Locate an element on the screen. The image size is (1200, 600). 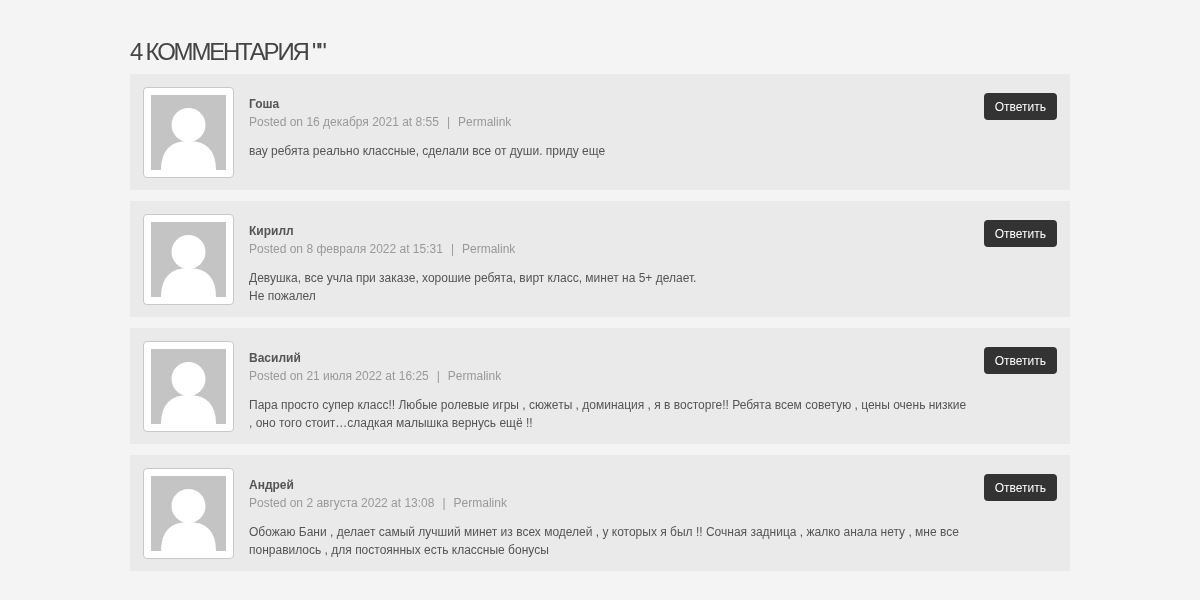
comment-date: Posted on 21 июля 2022 at 16:25 is located at coordinates (339, 376).